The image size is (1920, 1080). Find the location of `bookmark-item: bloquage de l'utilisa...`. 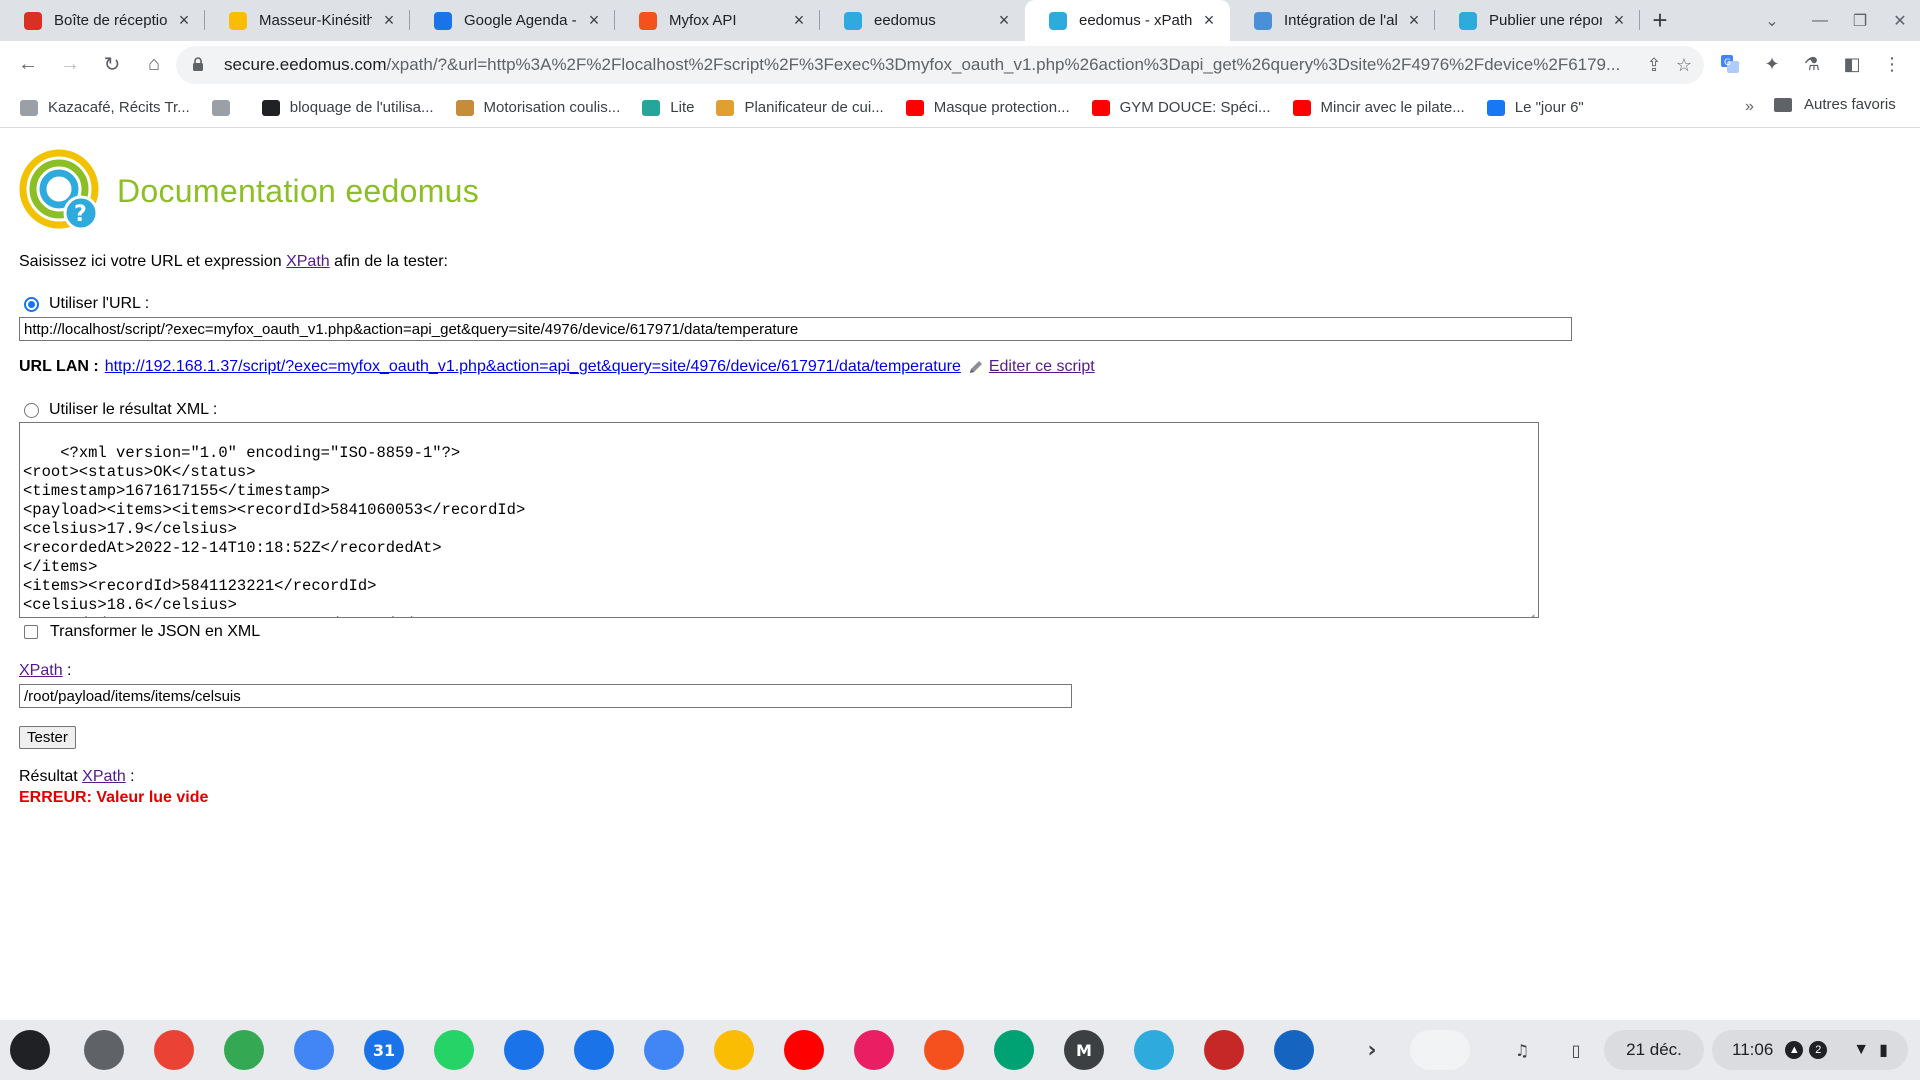

bookmark-item: bloquage de l'utilisa... is located at coordinates (347, 107).